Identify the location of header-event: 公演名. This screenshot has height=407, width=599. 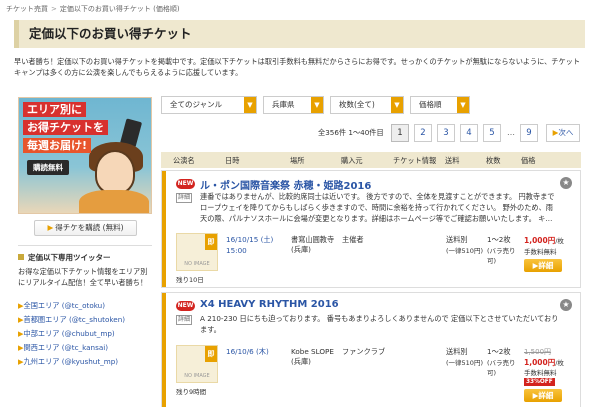
(184, 160).